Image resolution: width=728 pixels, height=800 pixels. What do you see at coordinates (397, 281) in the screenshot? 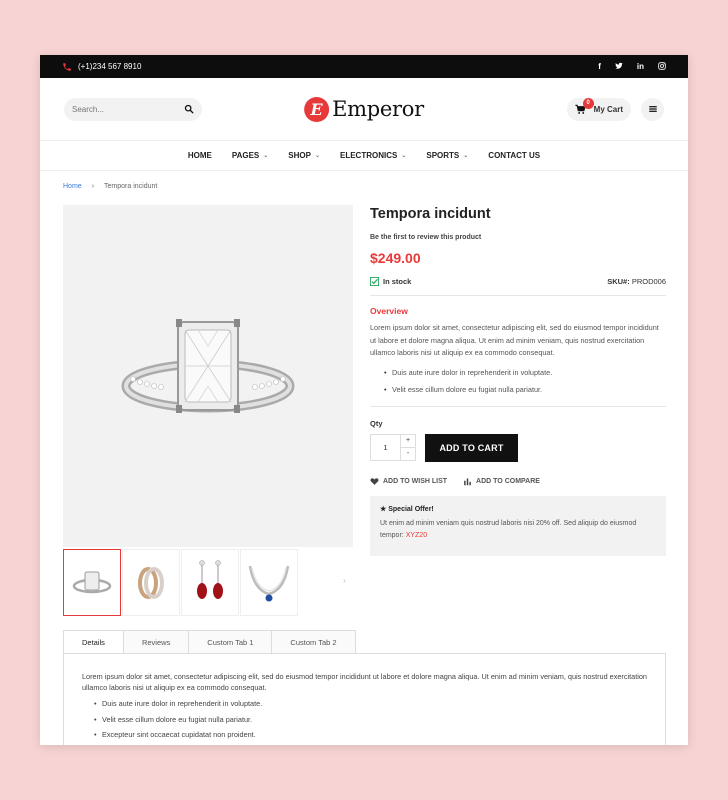
I see `stock-label: In stock` at bounding box center [397, 281].